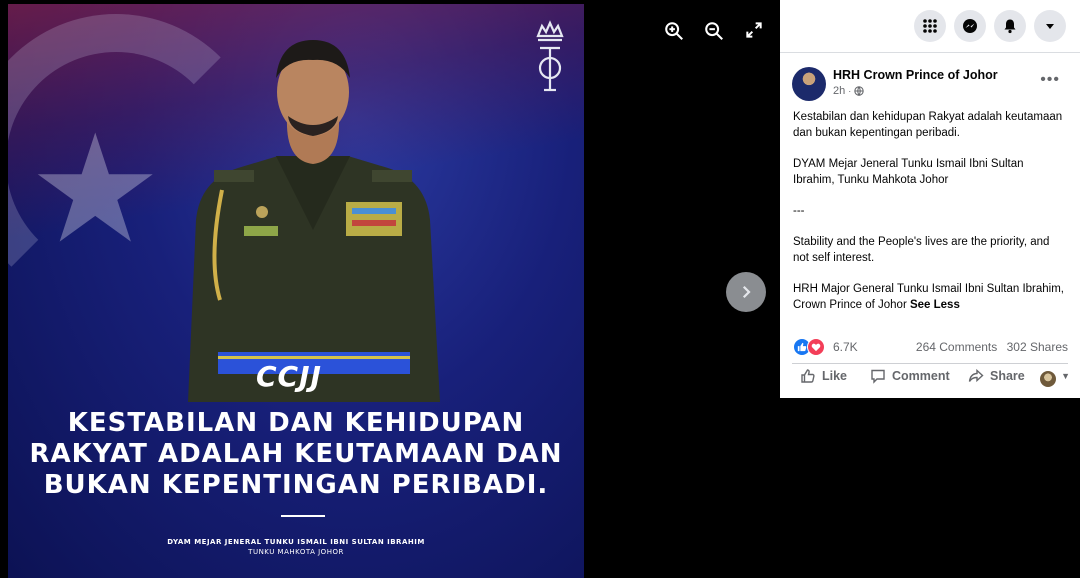 The image size is (1080, 578). What do you see at coordinates (715, 32) in the screenshot?
I see `zoom-out-icon` at bounding box center [715, 32].